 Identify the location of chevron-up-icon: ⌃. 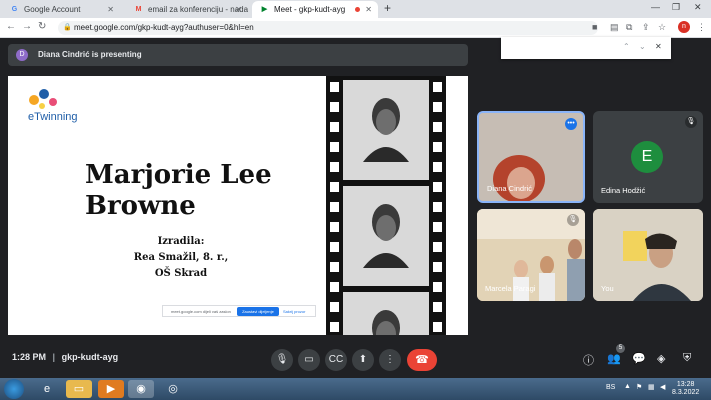
(626, 46).